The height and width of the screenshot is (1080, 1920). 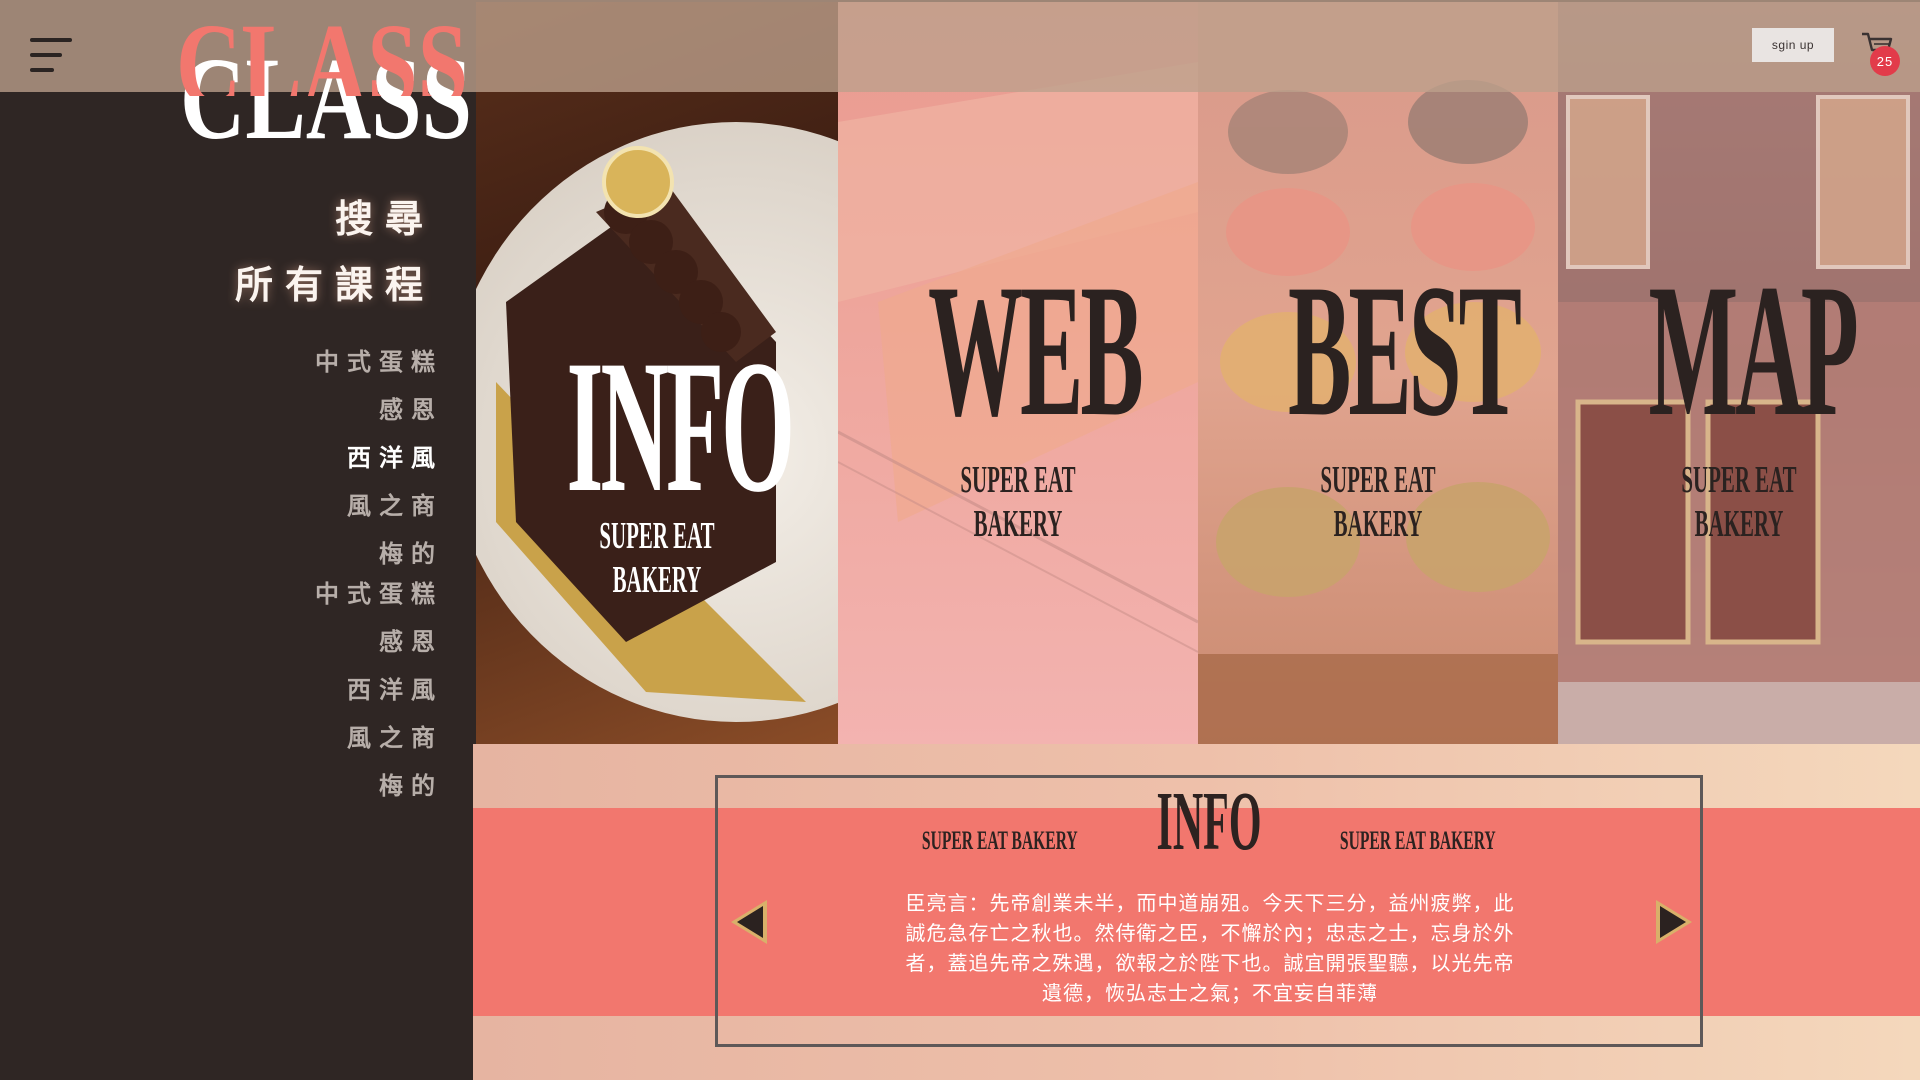 I want to click on hamburger-menu-icon, so click(x=51, y=56).